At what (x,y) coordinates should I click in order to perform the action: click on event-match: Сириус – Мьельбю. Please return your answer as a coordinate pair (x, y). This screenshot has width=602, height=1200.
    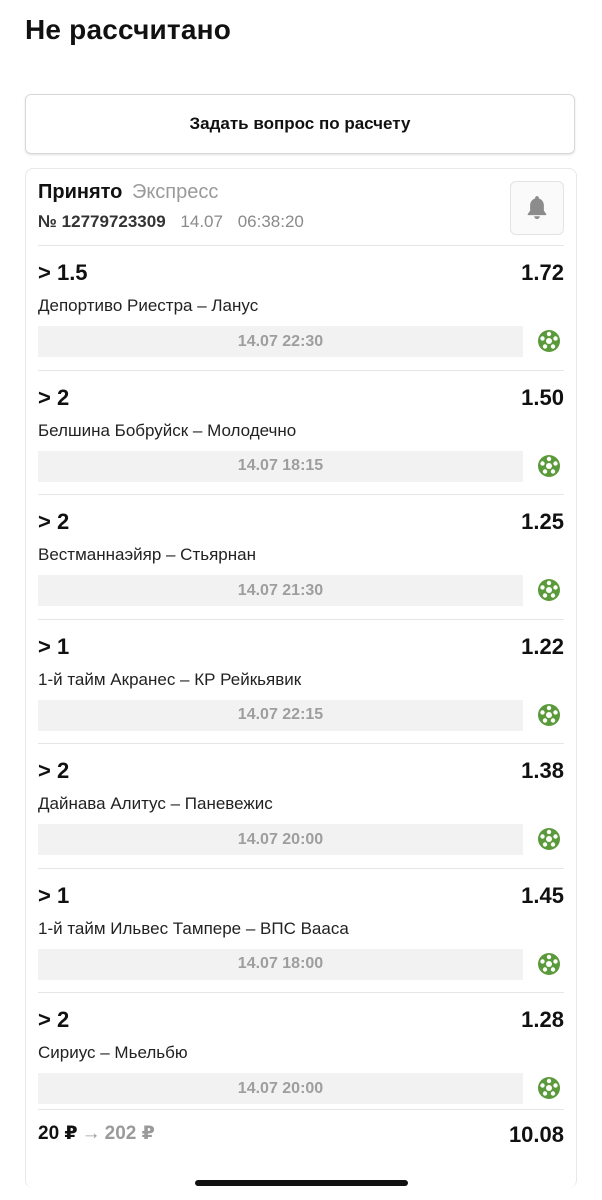
    Looking at the image, I should click on (113, 1052).